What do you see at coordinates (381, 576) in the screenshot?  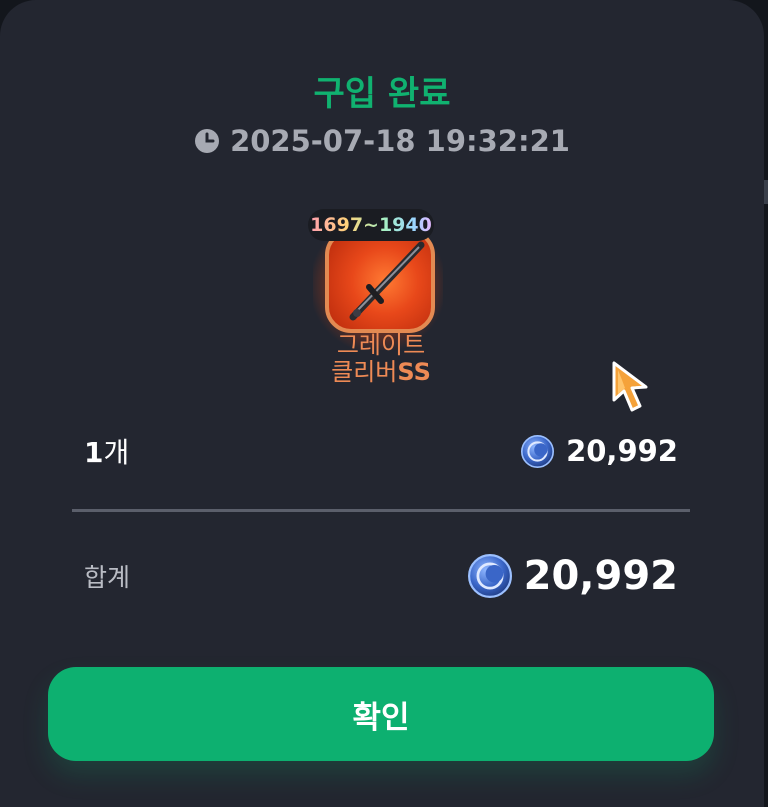 I see `total-row: 합계 20,992` at bounding box center [381, 576].